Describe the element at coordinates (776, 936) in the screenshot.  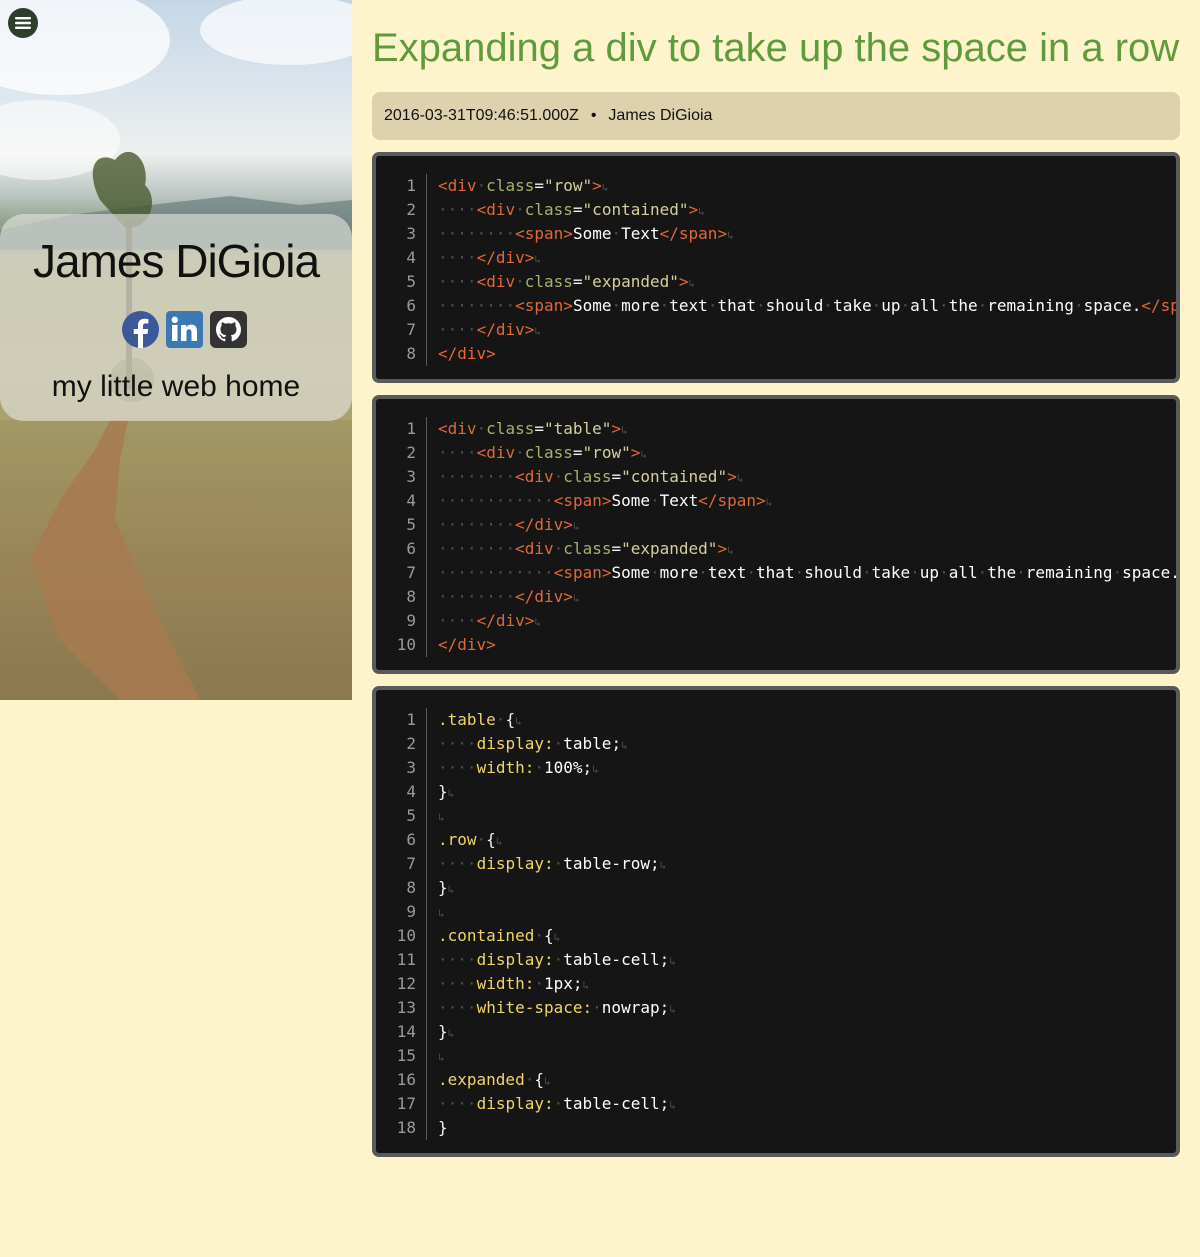
I see `code-line: 10 .contained·{↳` at that location.